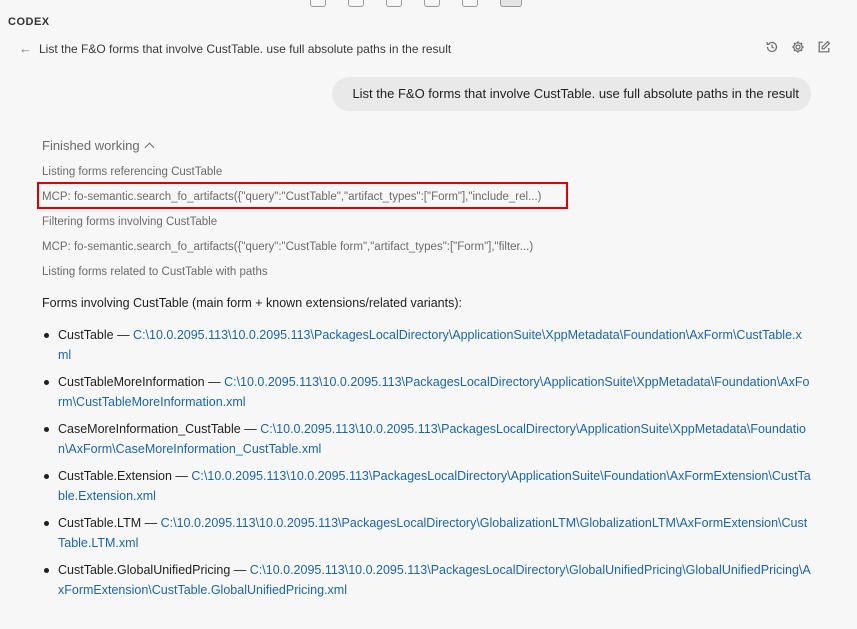 The width and height of the screenshot is (857, 629). What do you see at coordinates (91, 145) in the screenshot?
I see `status-label: Finished working` at bounding box center [91, 145].